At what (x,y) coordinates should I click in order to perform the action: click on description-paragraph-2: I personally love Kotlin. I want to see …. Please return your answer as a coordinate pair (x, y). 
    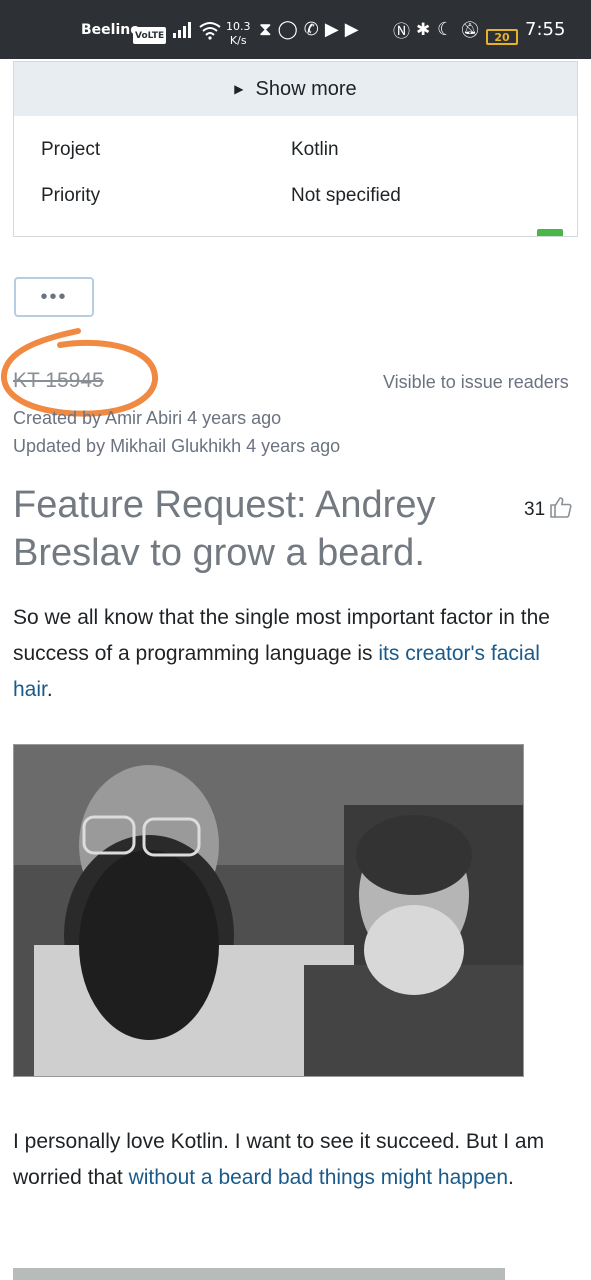
    Looking at the image, I should click on (295, 1160).